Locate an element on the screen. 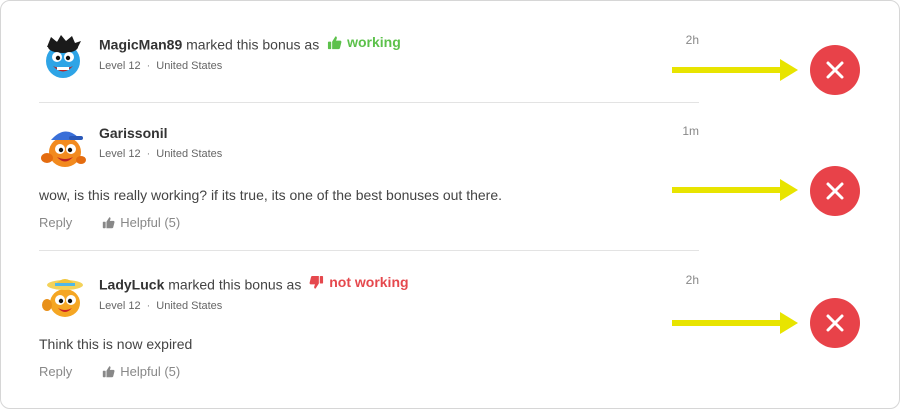 The image size is (900, 409). avatar-ladyluck is located at coordinates (63, 297).